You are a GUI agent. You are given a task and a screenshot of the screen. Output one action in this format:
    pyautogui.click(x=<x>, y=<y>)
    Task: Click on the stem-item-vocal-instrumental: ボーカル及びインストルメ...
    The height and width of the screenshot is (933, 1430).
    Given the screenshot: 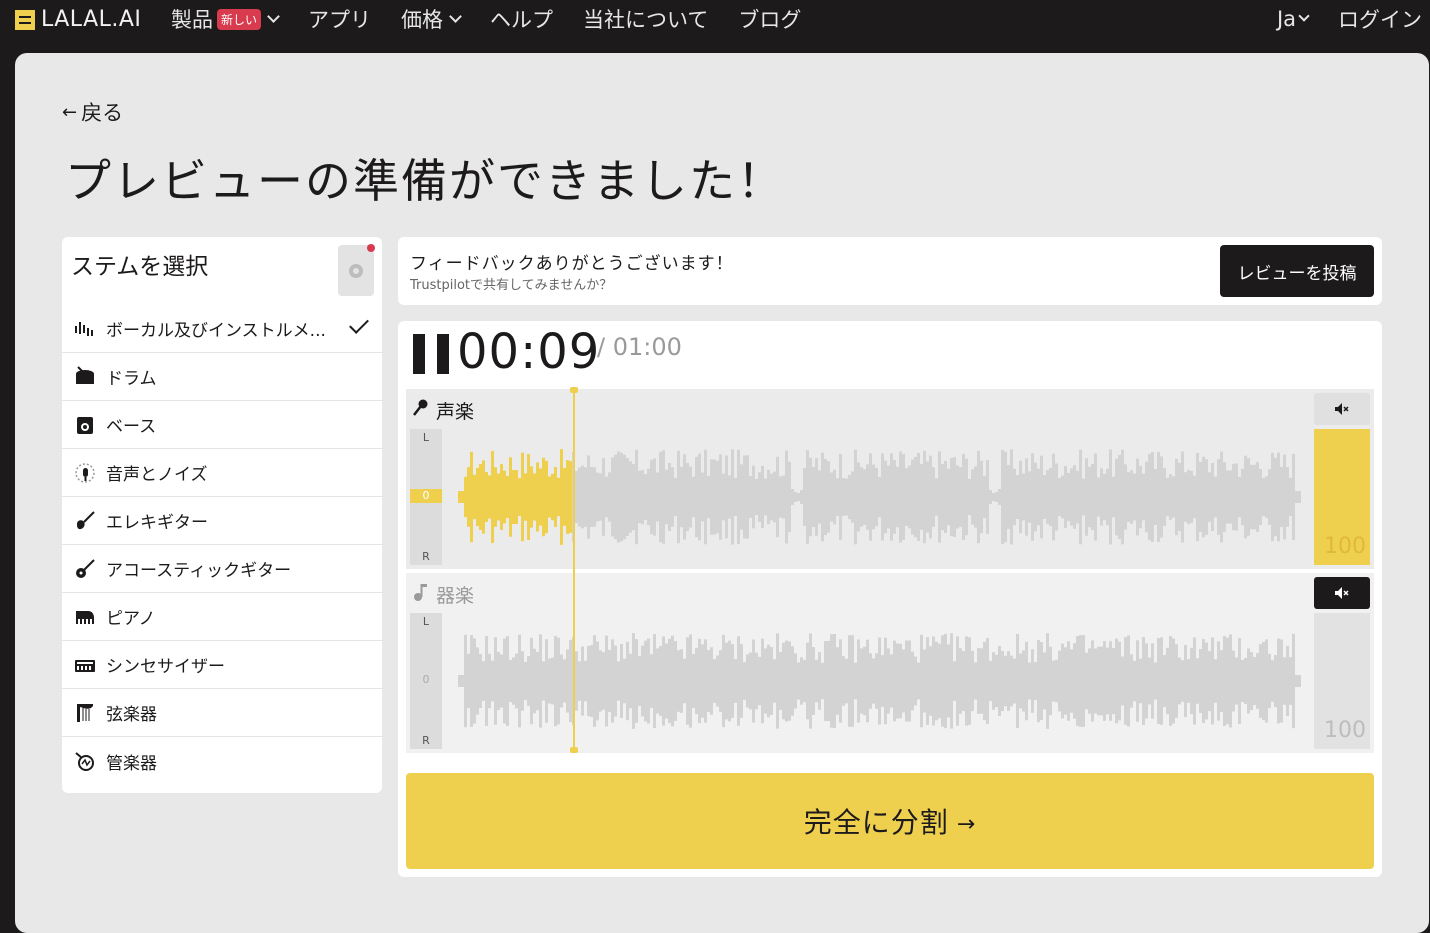 What is the action you would take?
    pyautogui.click(x=222, y=329)
    